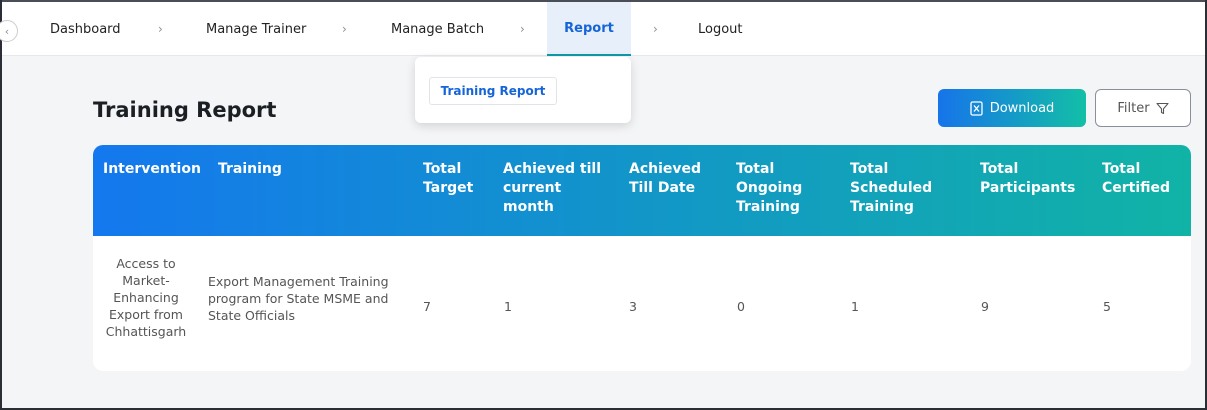 This screenshot has height=410, width=1207. I want to click on chevron-left-icon: ‹, so click(9, 31).